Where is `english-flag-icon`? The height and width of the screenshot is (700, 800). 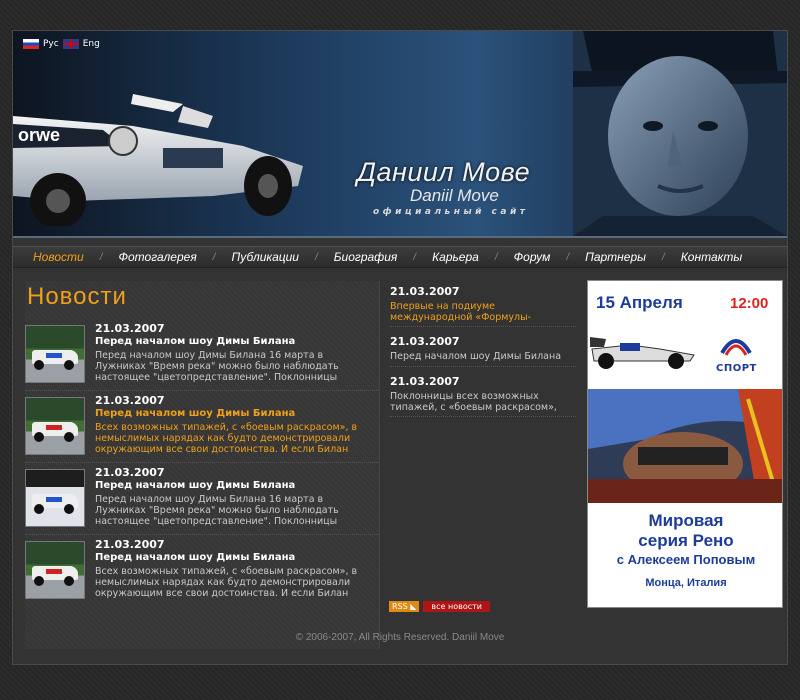
english-flag-icon is located at coordinates (70, 44).